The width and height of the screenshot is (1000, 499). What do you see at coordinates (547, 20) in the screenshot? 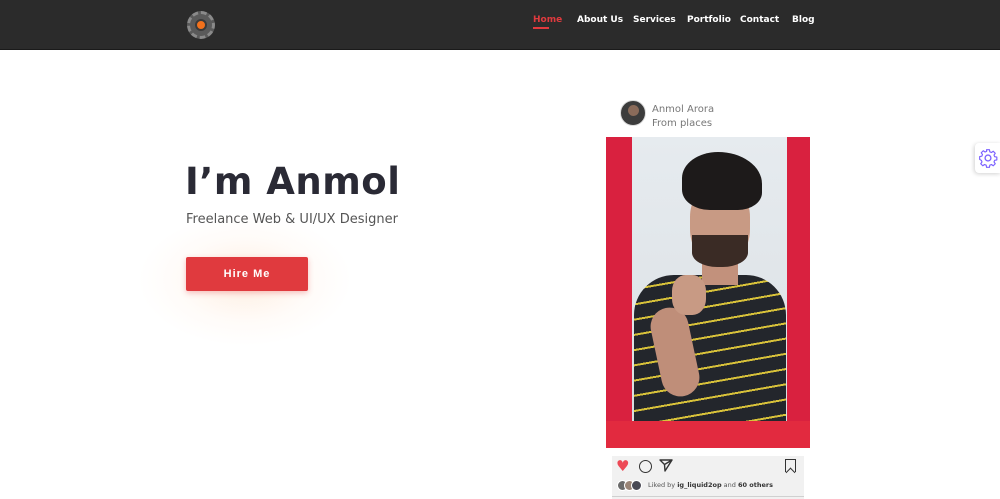
I see `nav-home: Home` at bounding box center [547, 20].